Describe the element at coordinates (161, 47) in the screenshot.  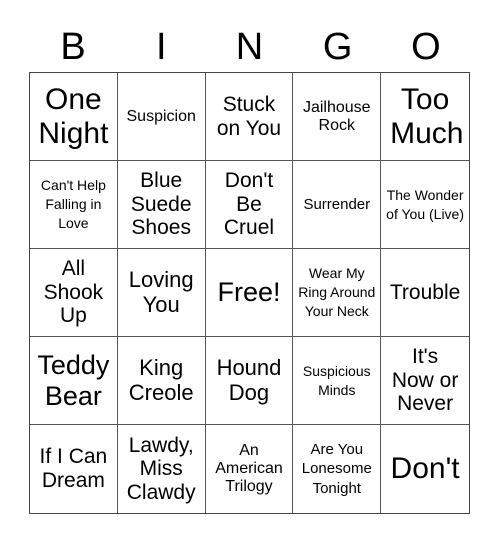
I see `header-letter-i: I` at that location.